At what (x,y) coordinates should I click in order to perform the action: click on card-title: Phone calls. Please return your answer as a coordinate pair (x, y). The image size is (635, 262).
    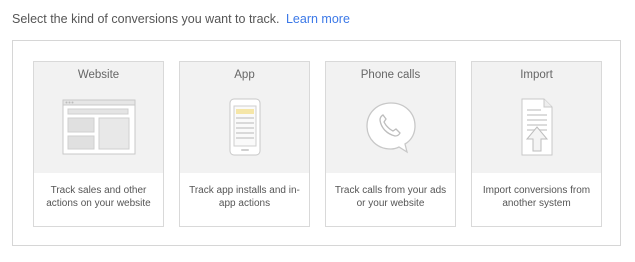
    Looking at the image, I should click on (390, 75).